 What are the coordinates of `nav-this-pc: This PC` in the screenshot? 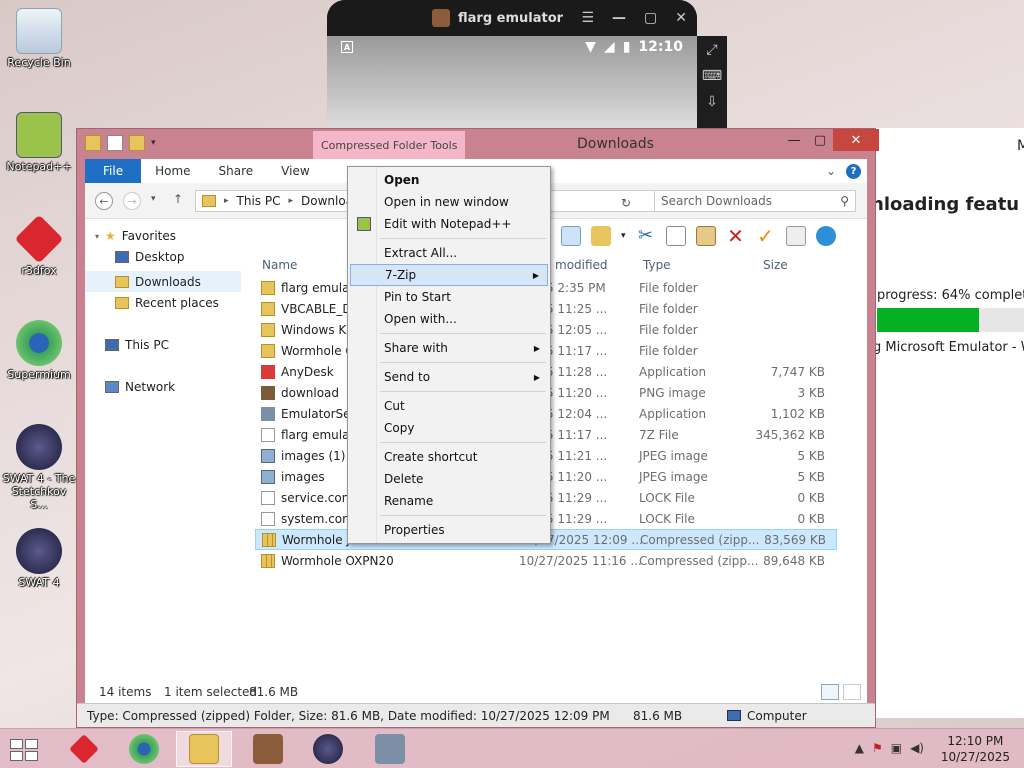 It's located at (137, 345).